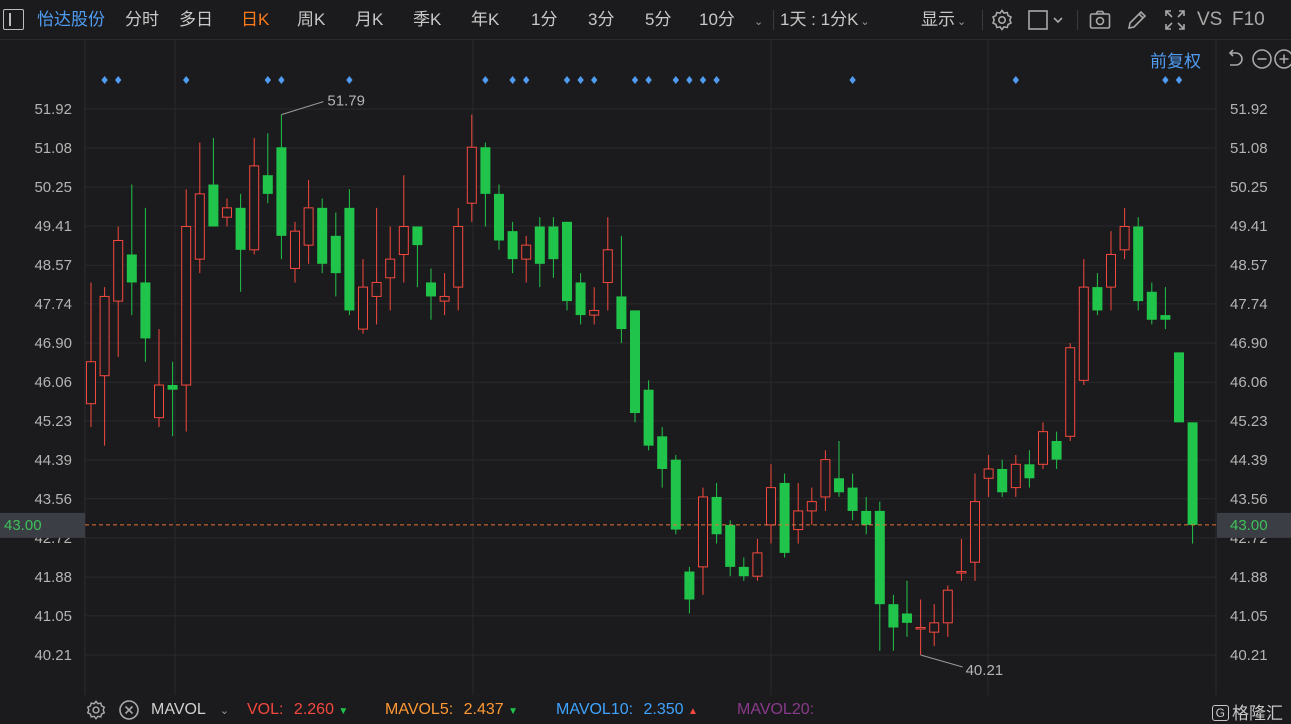 This screenshot has height=724, width=1291. Describe the element at coordinates (1249, 148) in the screenshot. I see `y-tick-label-right: 51.08` at that location.